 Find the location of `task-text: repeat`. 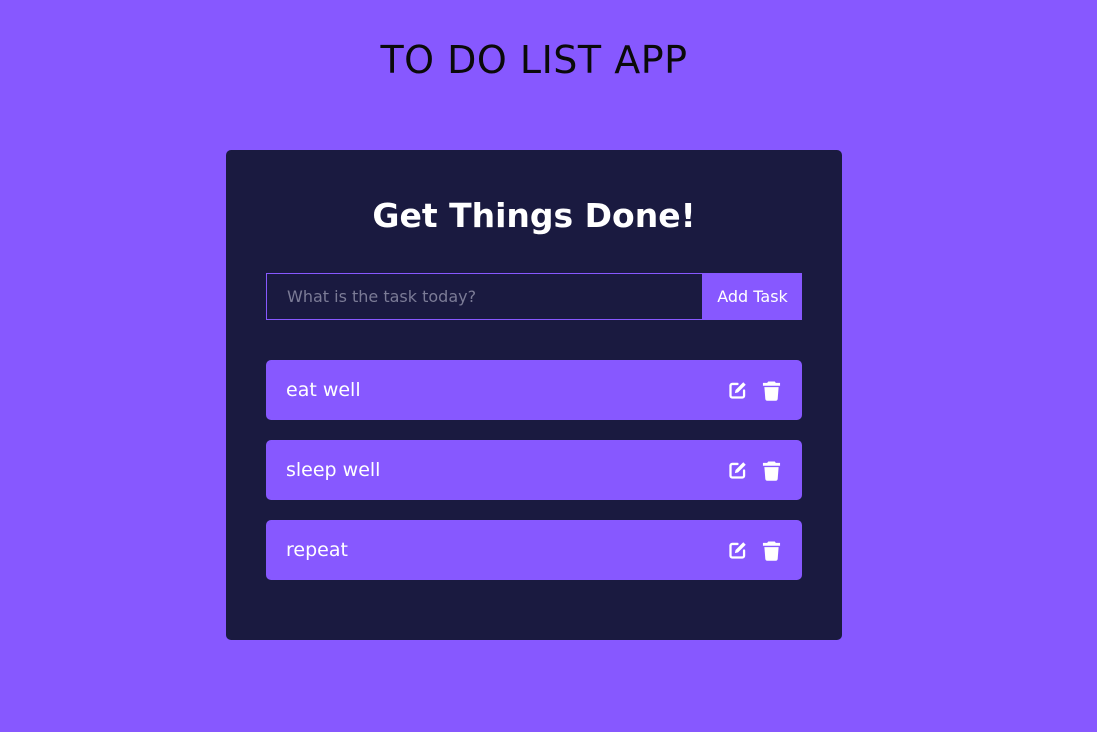

task-text: repeat is located at coordinates (317, 550).